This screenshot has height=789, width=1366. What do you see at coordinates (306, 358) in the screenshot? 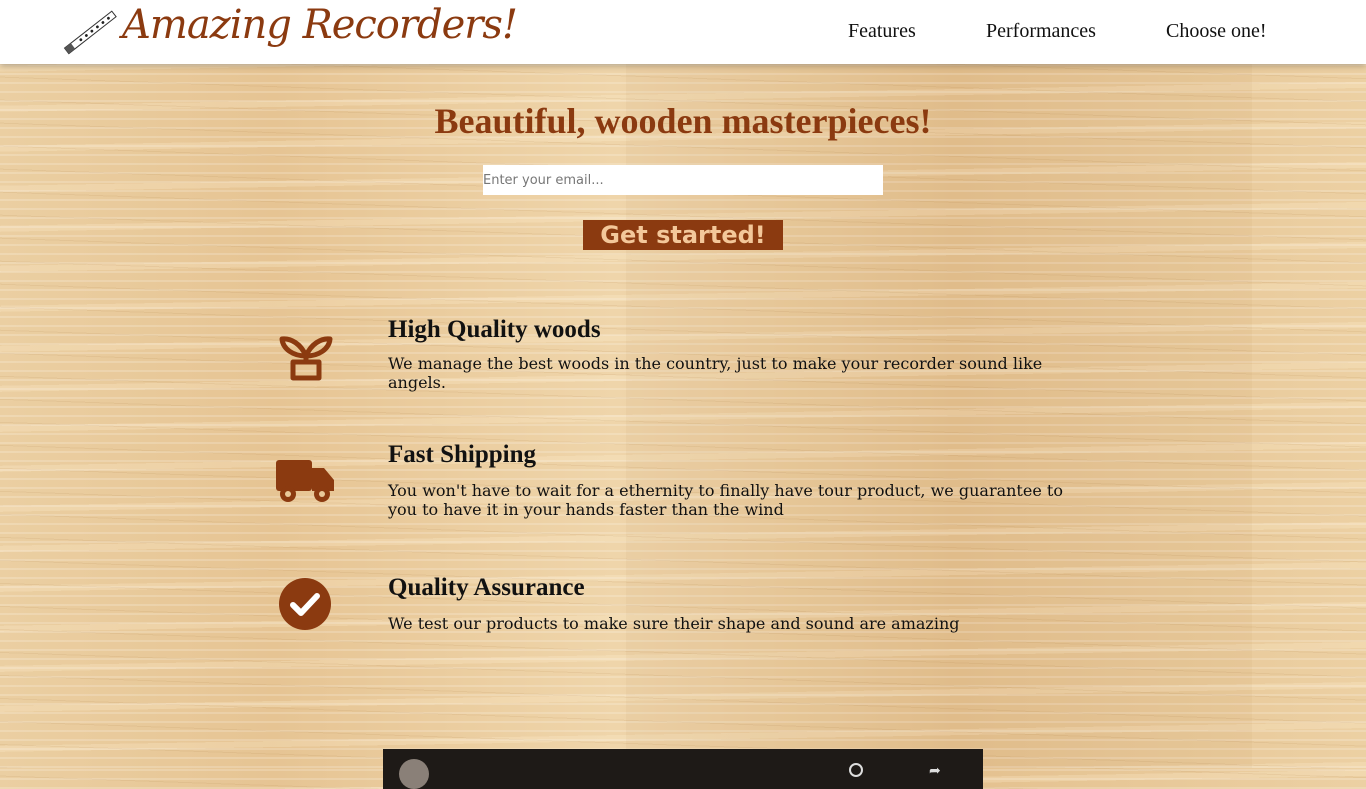
I see `plant-pot-icon` at bounding box center [306, 358].